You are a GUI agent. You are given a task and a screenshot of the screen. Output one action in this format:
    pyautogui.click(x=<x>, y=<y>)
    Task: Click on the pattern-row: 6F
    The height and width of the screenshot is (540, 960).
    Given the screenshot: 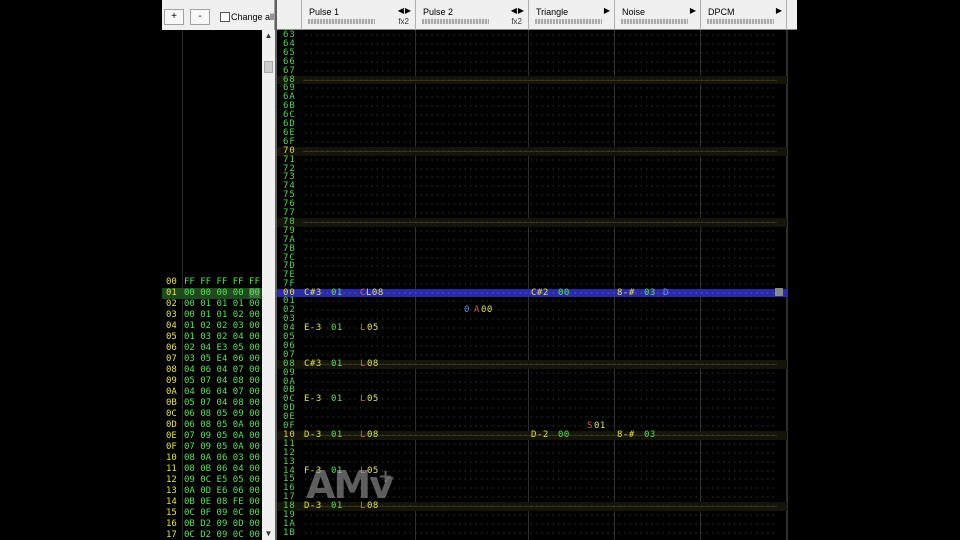 What is the action you would take?
    pyautogui.click(x=532, y=142)
    